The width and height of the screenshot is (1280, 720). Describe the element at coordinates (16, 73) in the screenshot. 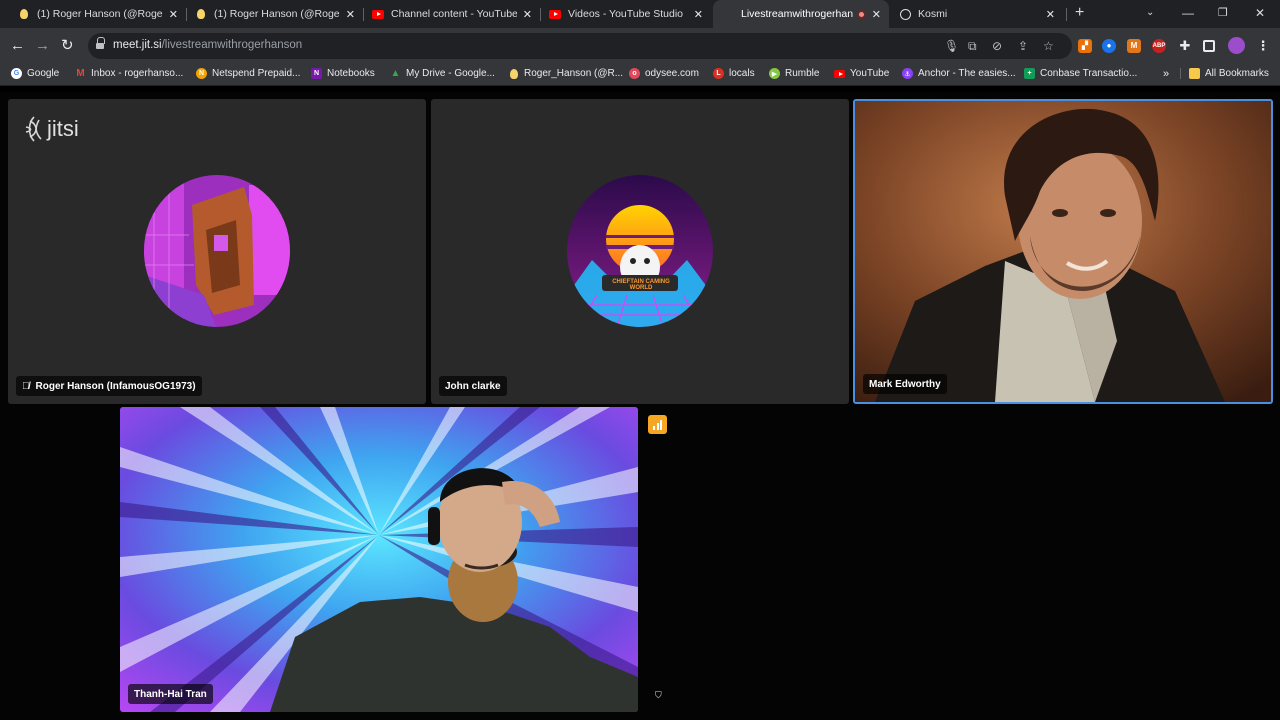

I see `google-icon: G` at that location.